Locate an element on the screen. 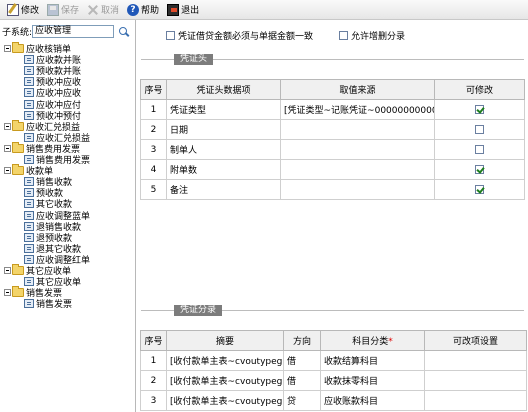 The image size is (528, 412). toolbar: 修改 保存 取消 ? 帮助 退出 is located at coordinates (264, 10).